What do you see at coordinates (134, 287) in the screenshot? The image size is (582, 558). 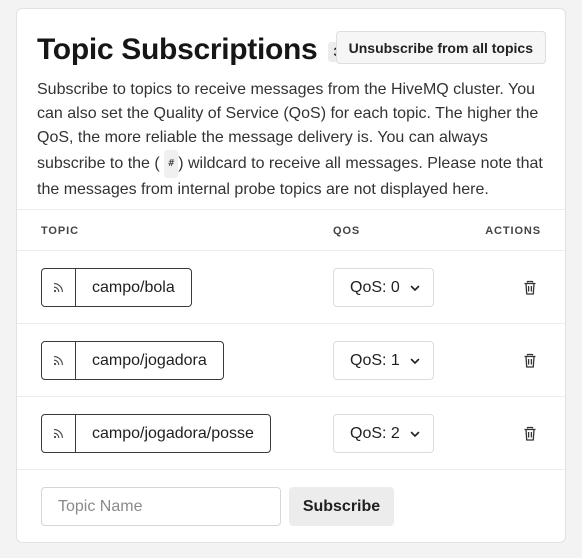 I see `topic-name-field: campo/bola` at bounding box center [134, 287].